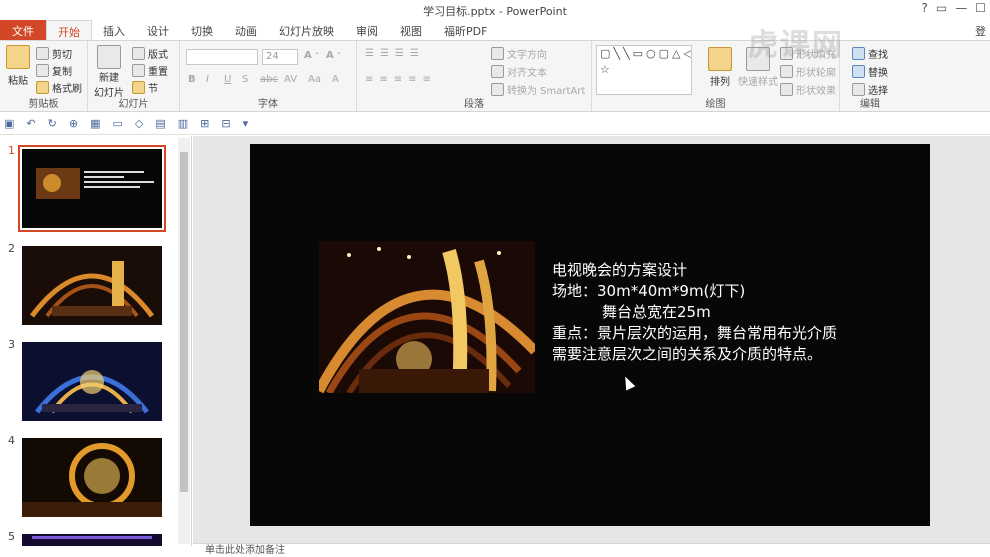 This screenshot has height=557, width=990. What do you see at coordinates (109, 57) in the screenshot?
I see `new-slide-icon` at bounding box center [109, 57].